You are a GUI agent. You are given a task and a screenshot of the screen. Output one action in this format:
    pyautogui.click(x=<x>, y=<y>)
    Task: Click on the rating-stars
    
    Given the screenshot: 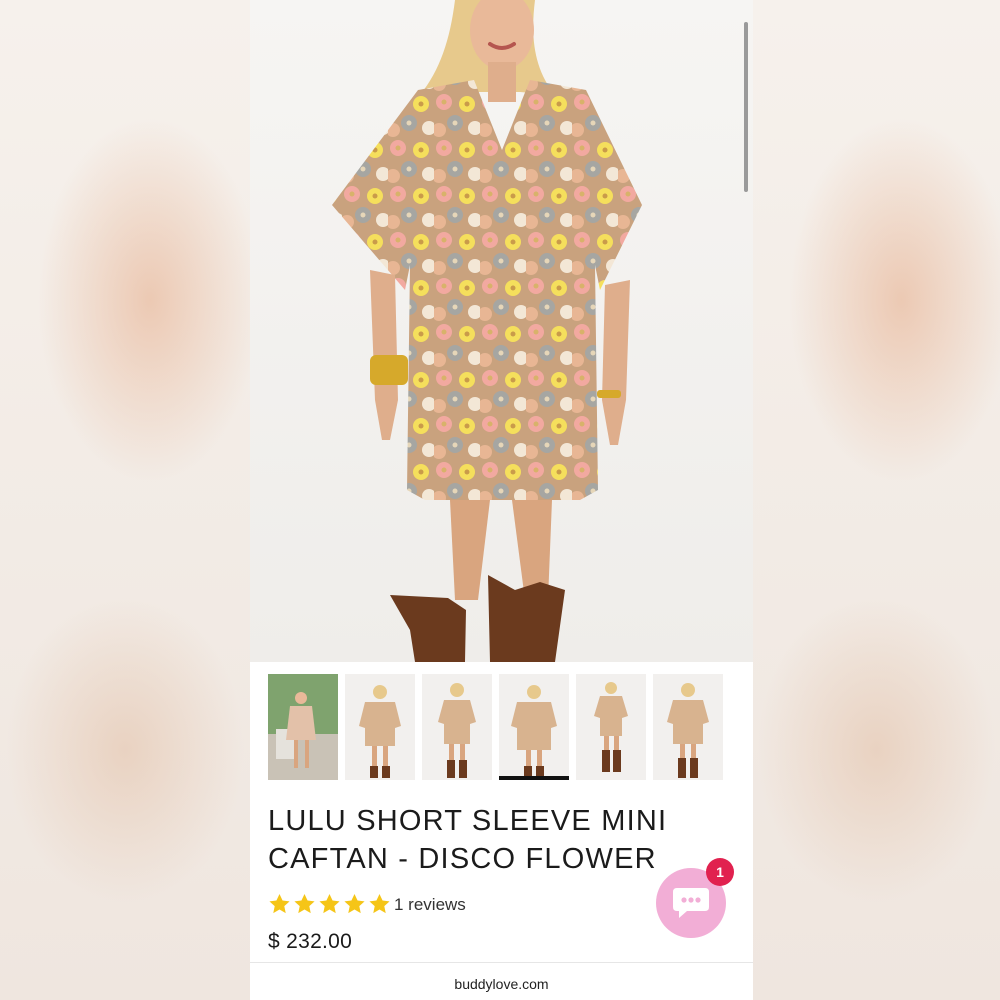 What is the action you would take?
    pyautogui.click(x=329, y=905)
    